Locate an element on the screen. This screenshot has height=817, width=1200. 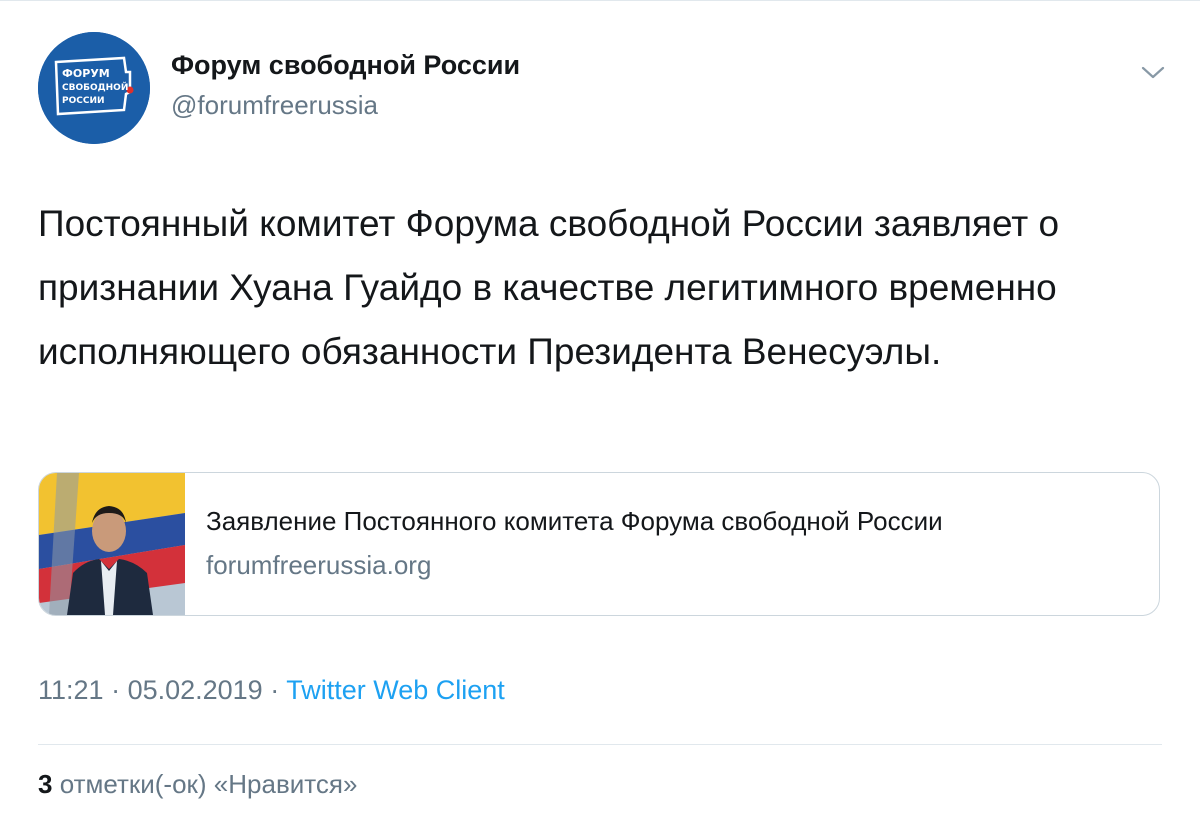
user-handle: @forumfreerussia is located at coordinates (274, 105).